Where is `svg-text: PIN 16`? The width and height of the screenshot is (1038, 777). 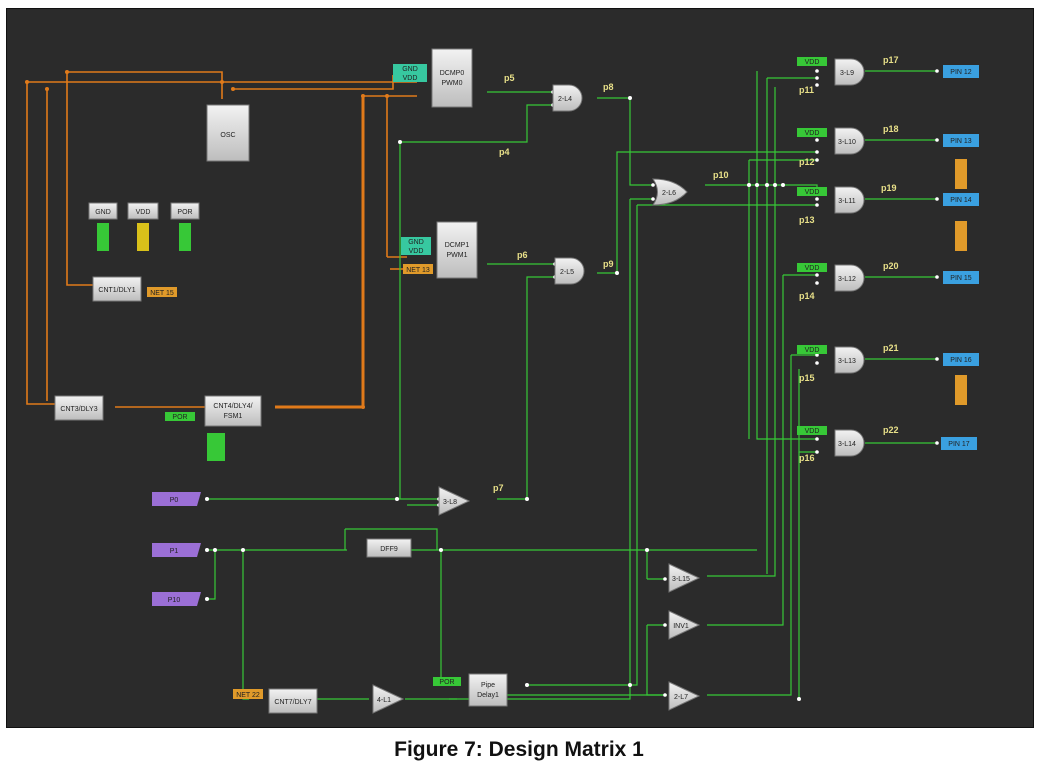
svg-text: PIN 16 is located at coordinates (961, 360).